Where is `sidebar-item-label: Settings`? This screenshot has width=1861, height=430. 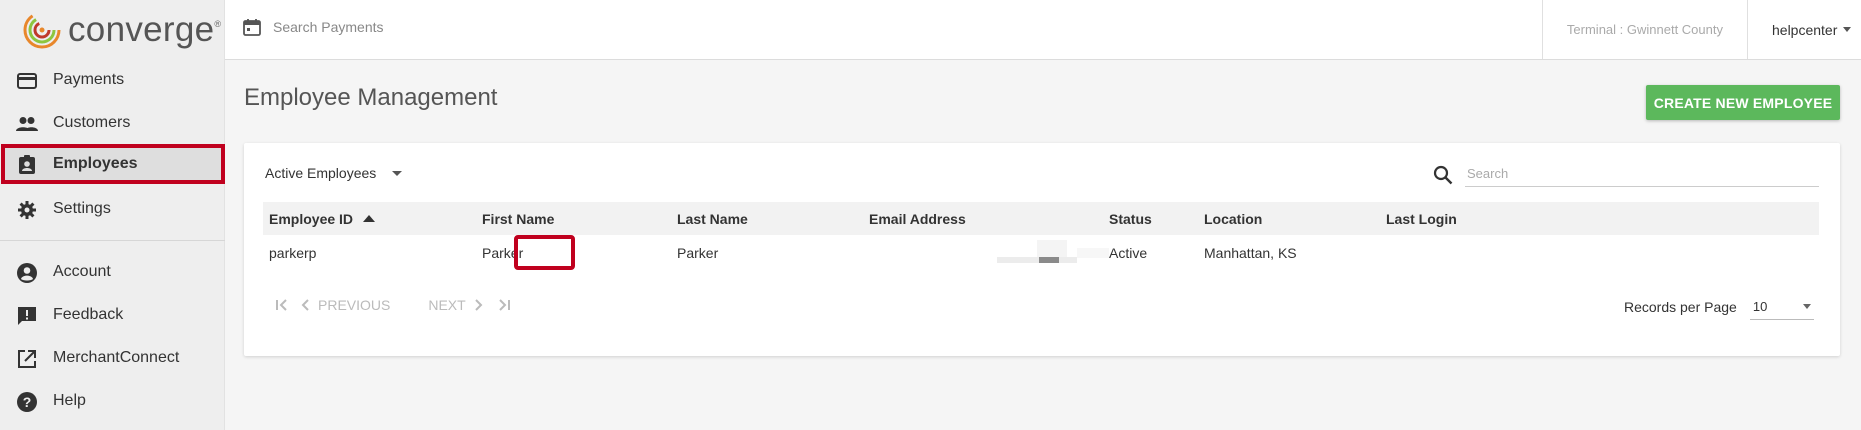 sidebar-item-label: Settings is located at coordinates (82, 208).